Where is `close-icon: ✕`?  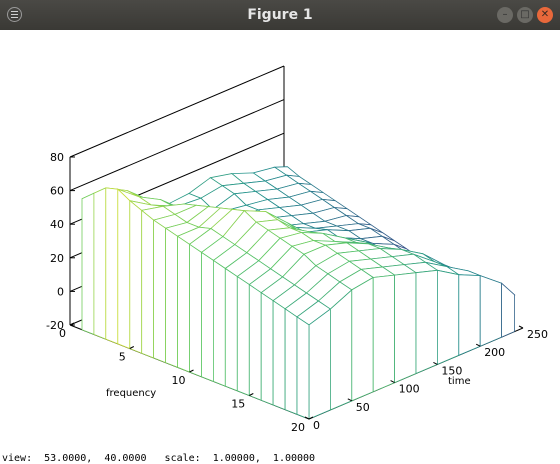 close-icon: ✕ is located at coordinates (545, 14).